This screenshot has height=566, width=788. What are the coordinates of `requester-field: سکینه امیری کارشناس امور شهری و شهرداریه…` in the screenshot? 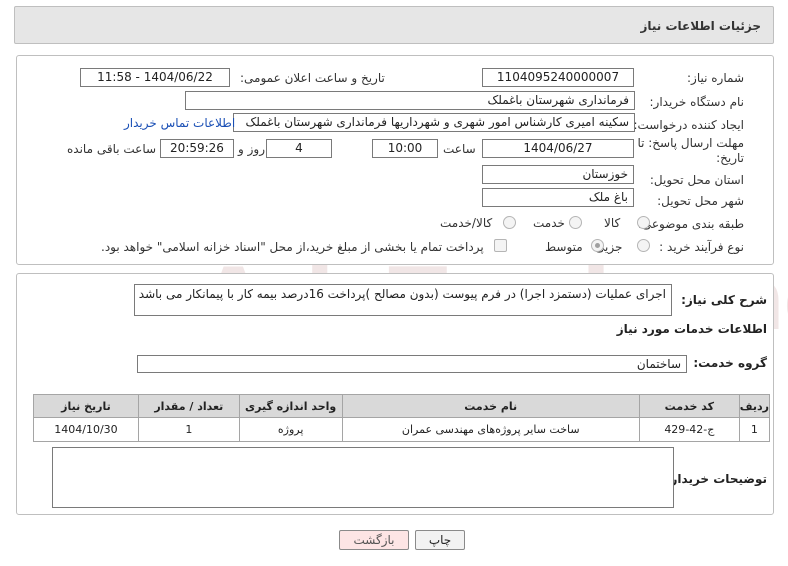 It's located at (434, 122).